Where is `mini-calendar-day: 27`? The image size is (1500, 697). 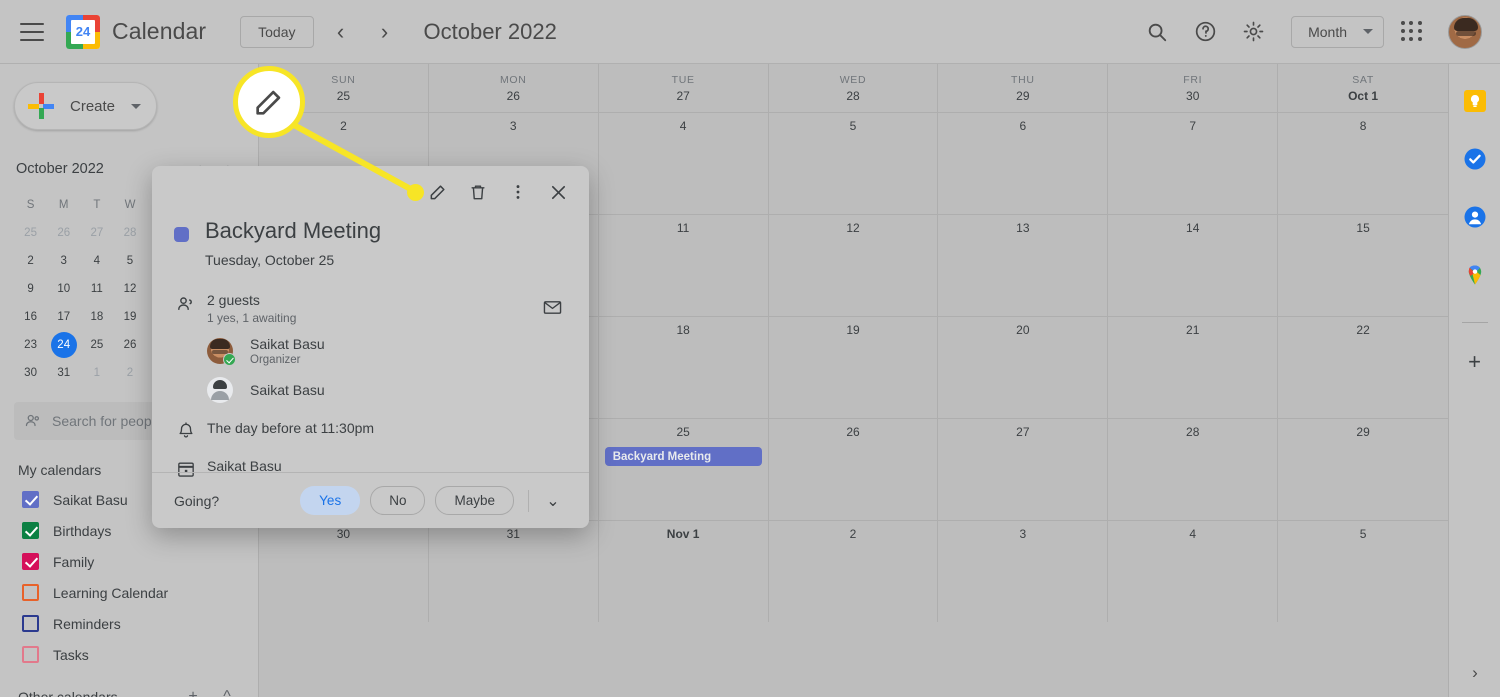
mini-calendar-day: 27 is located at coordinates (96, 233).